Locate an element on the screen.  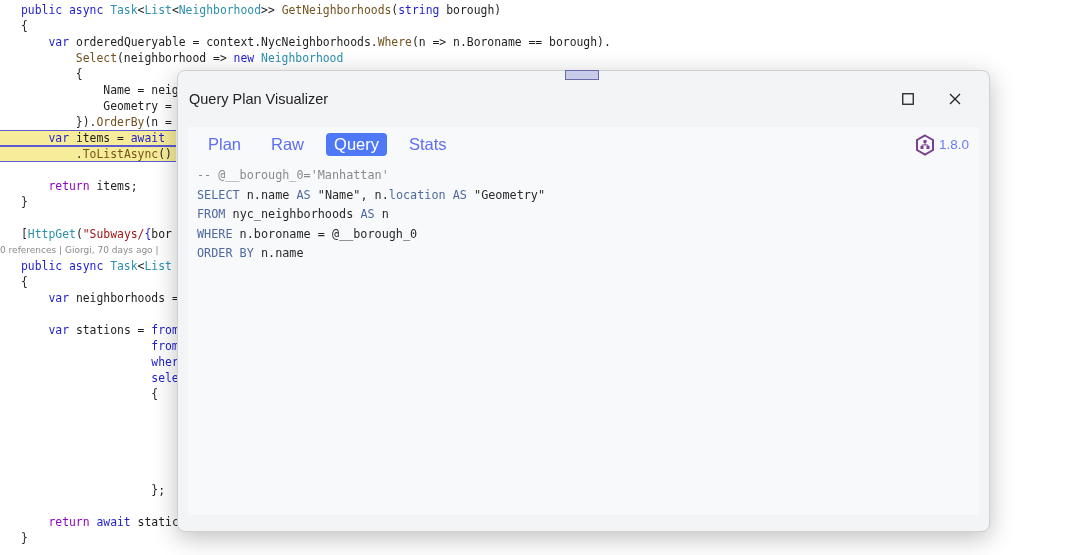
window-title: Query Plan Visualizer is located at coordinates (259, 99).